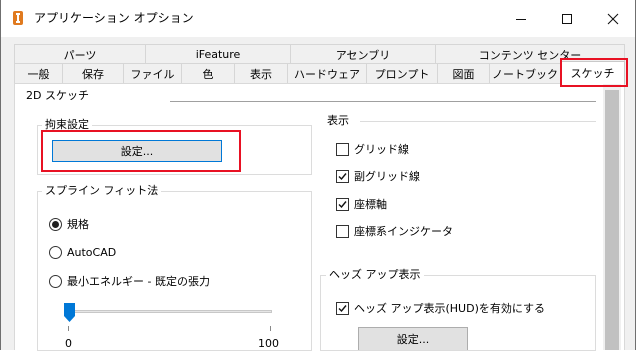 Image resolution: width=636 pixels, height=351 pixels. I want to click on display-heading: 表示, so click(338, 120).